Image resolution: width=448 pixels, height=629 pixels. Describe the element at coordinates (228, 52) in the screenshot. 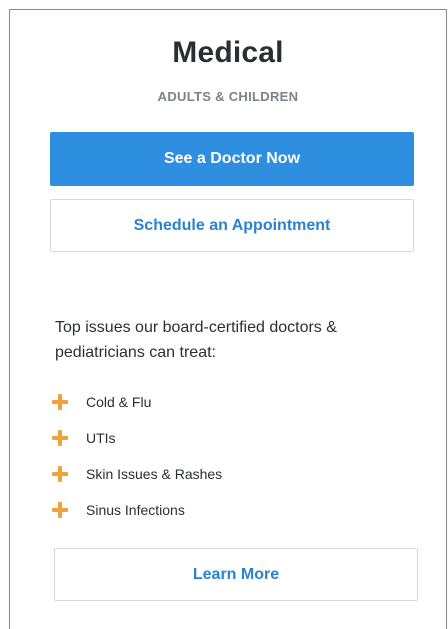

I see `card-title: Medical` at that location.